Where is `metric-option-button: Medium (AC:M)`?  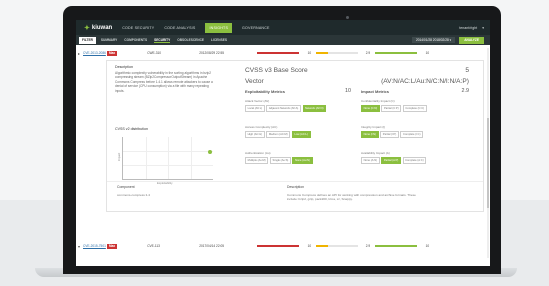
metric-option-button: Medium (AC:M) is located at coordinates (278, 134).